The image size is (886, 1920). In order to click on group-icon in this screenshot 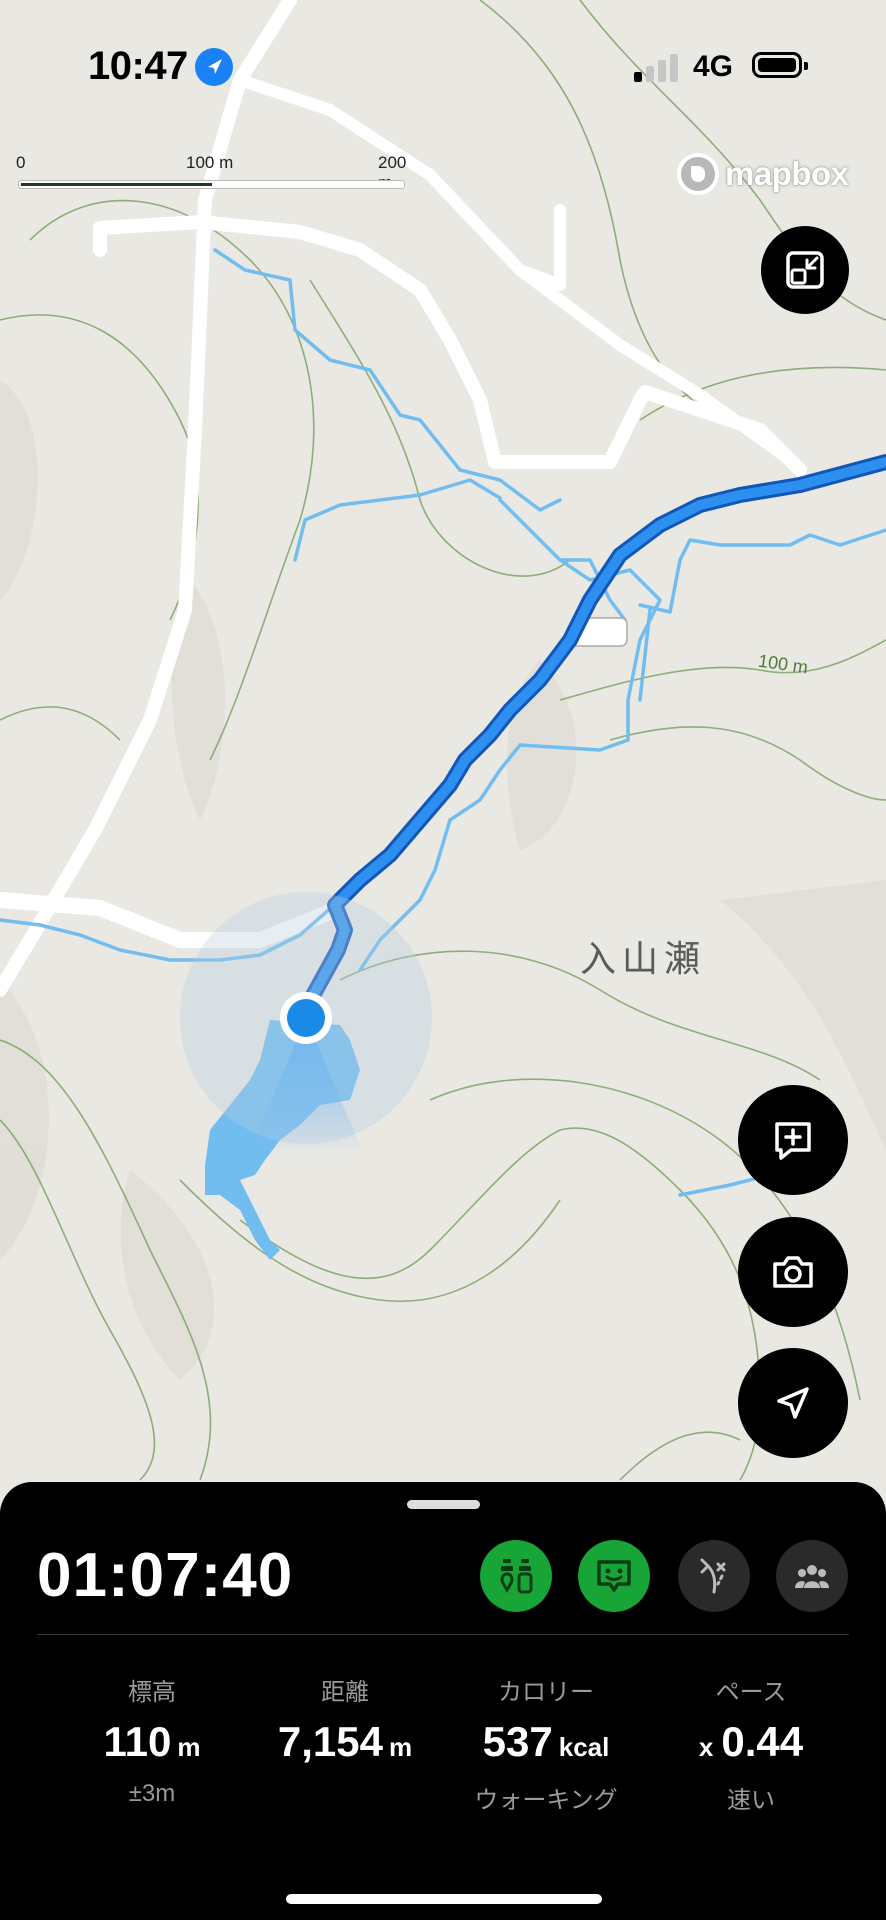, I will do `click(812, 1576)`.